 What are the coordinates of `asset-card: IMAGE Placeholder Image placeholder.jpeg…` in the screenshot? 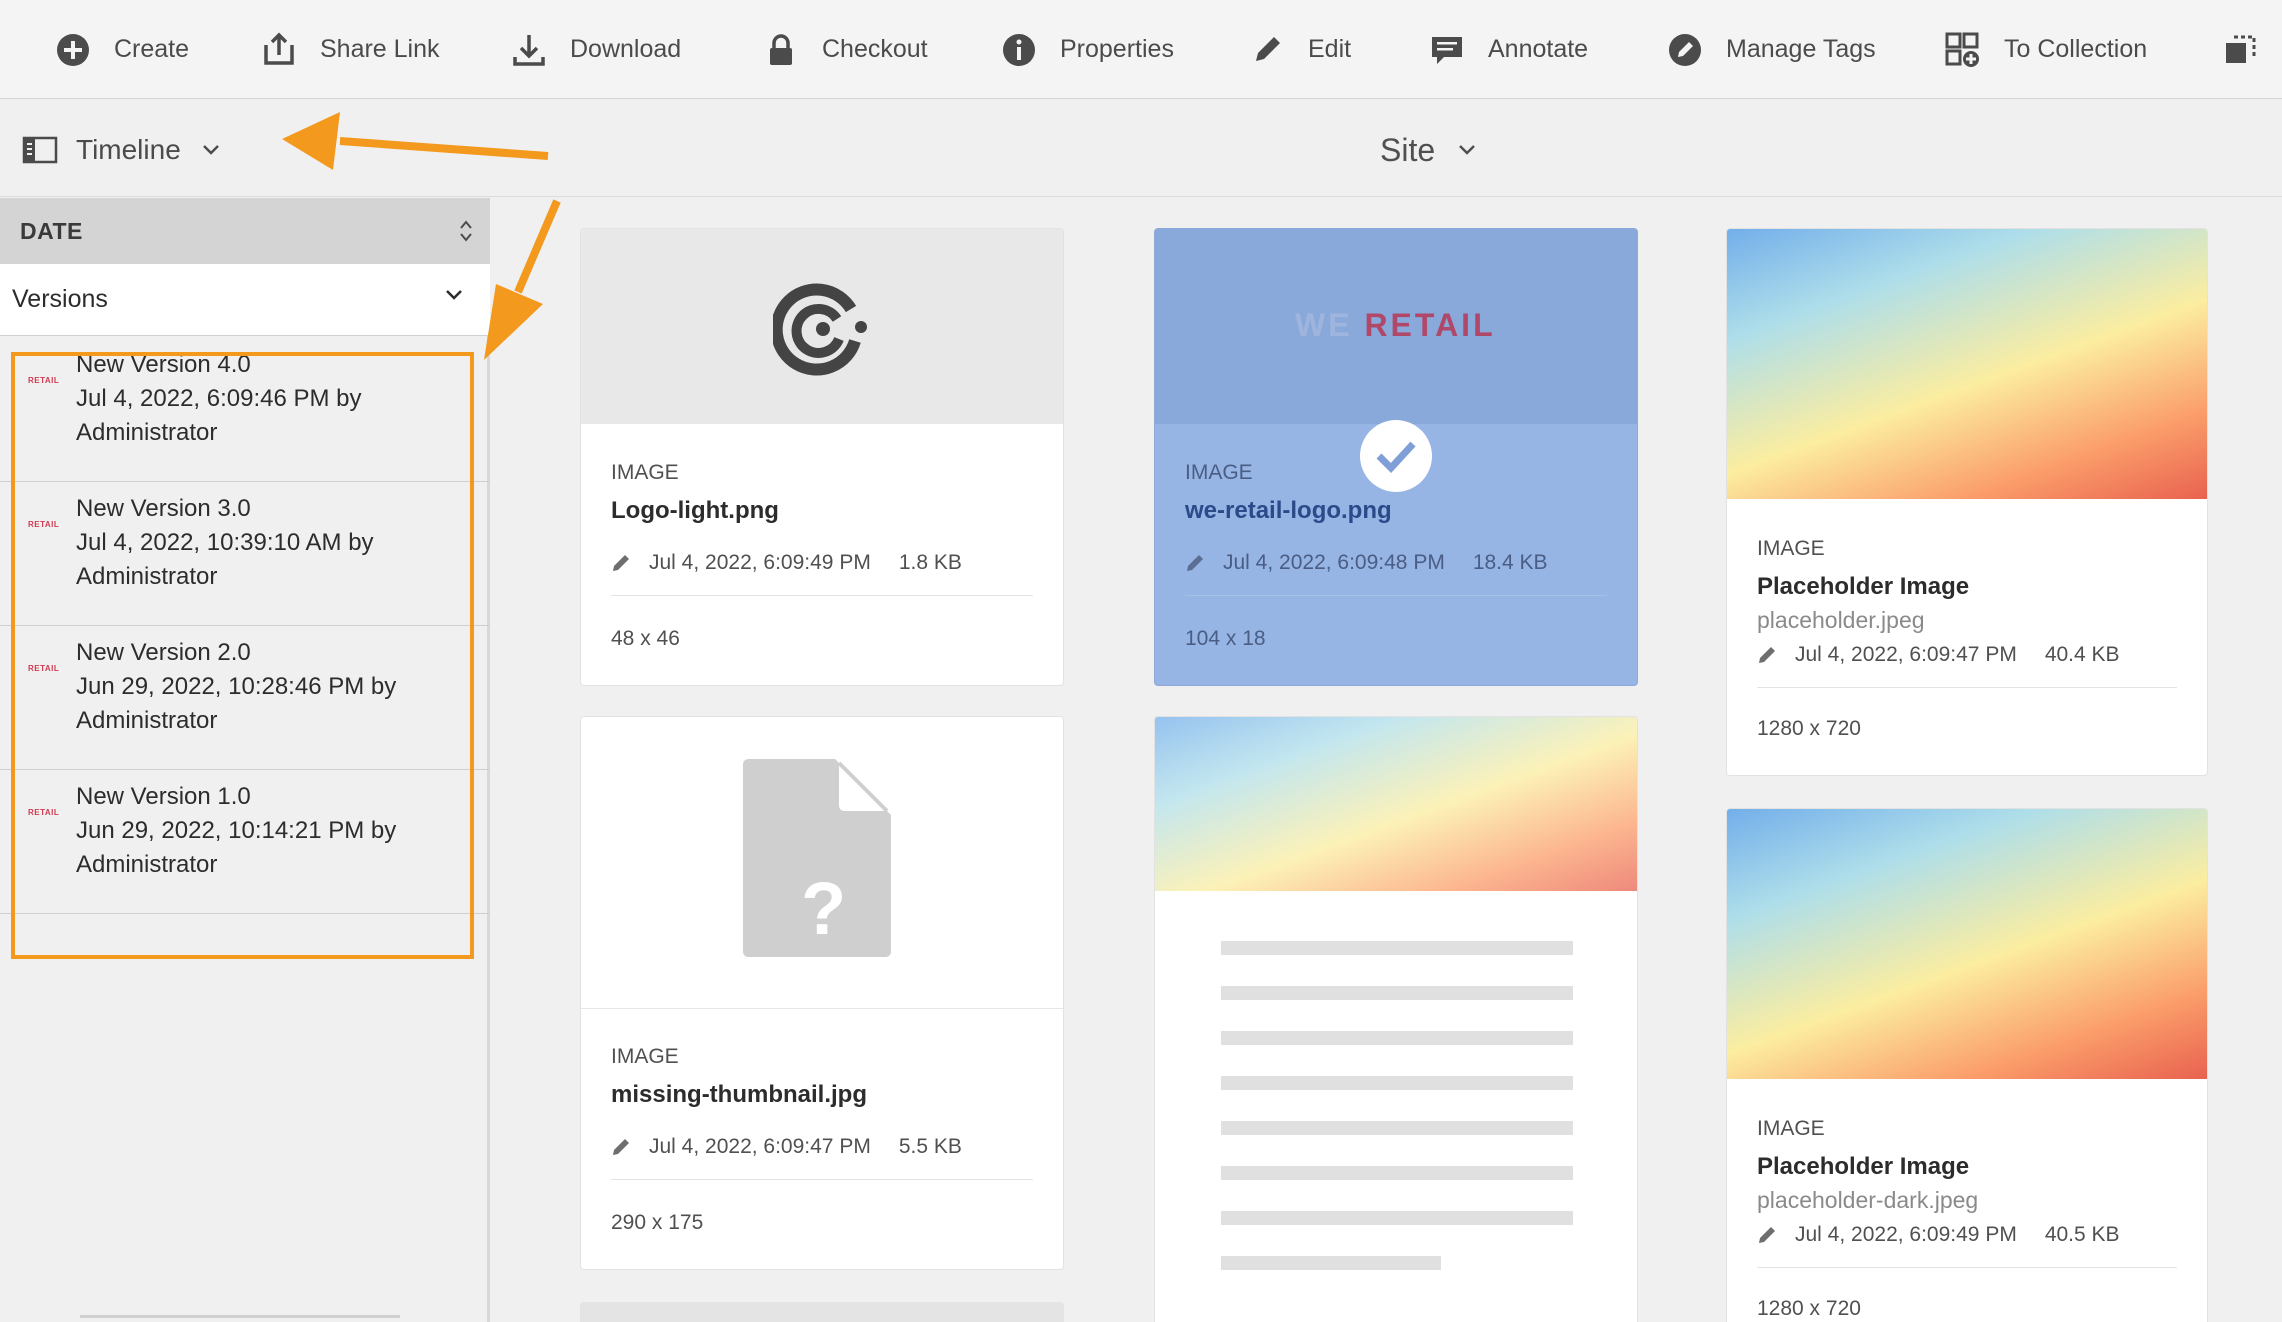 It's located at (1967, 502).